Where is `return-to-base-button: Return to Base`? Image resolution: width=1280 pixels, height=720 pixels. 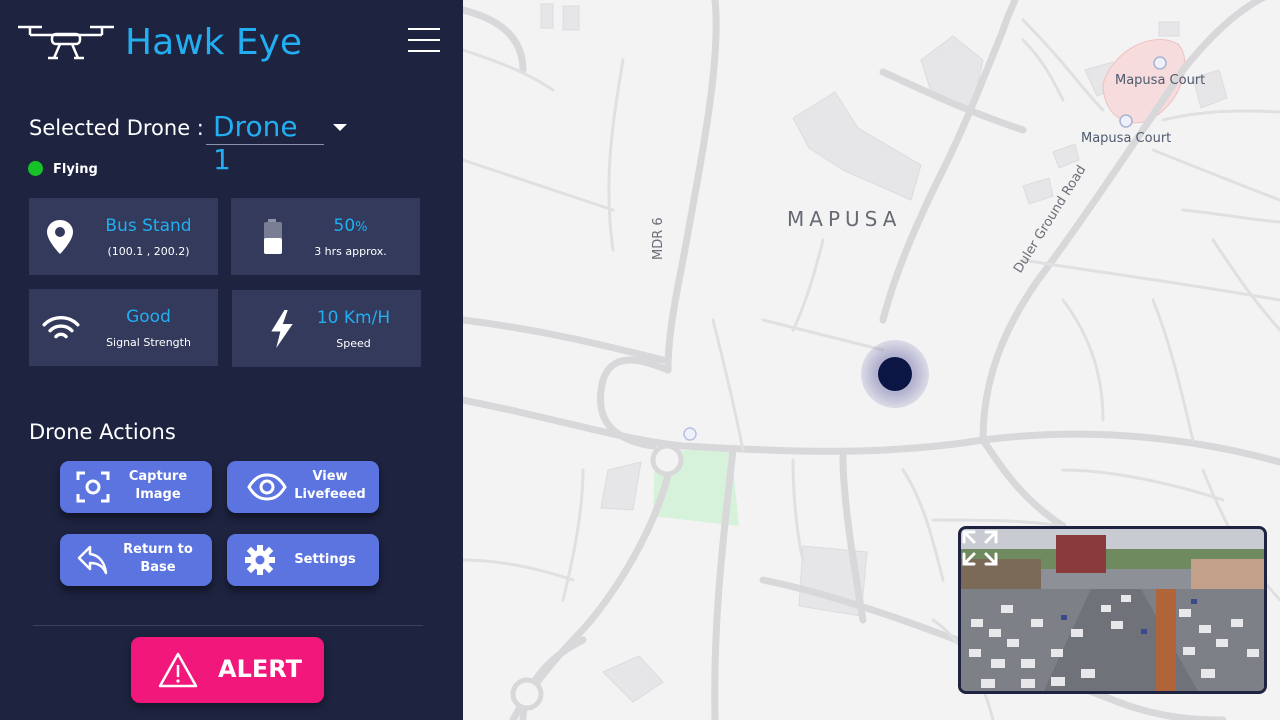
return-to-base-button: Return to Base is located at coordinates (136, 560).